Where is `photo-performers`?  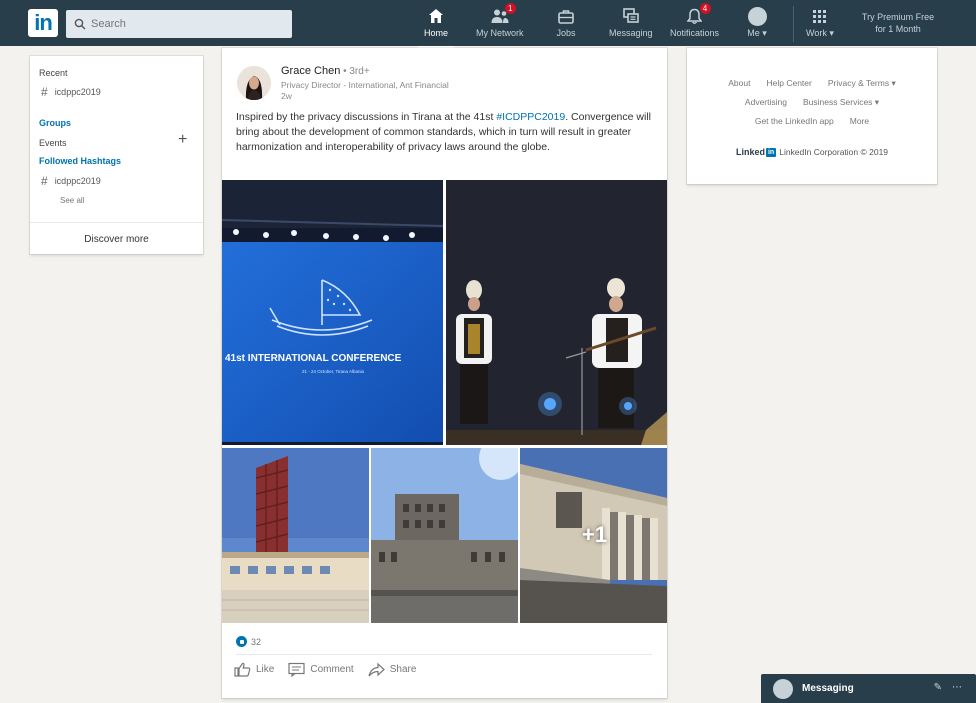
photo-performers is located at coordinates (556, 312).